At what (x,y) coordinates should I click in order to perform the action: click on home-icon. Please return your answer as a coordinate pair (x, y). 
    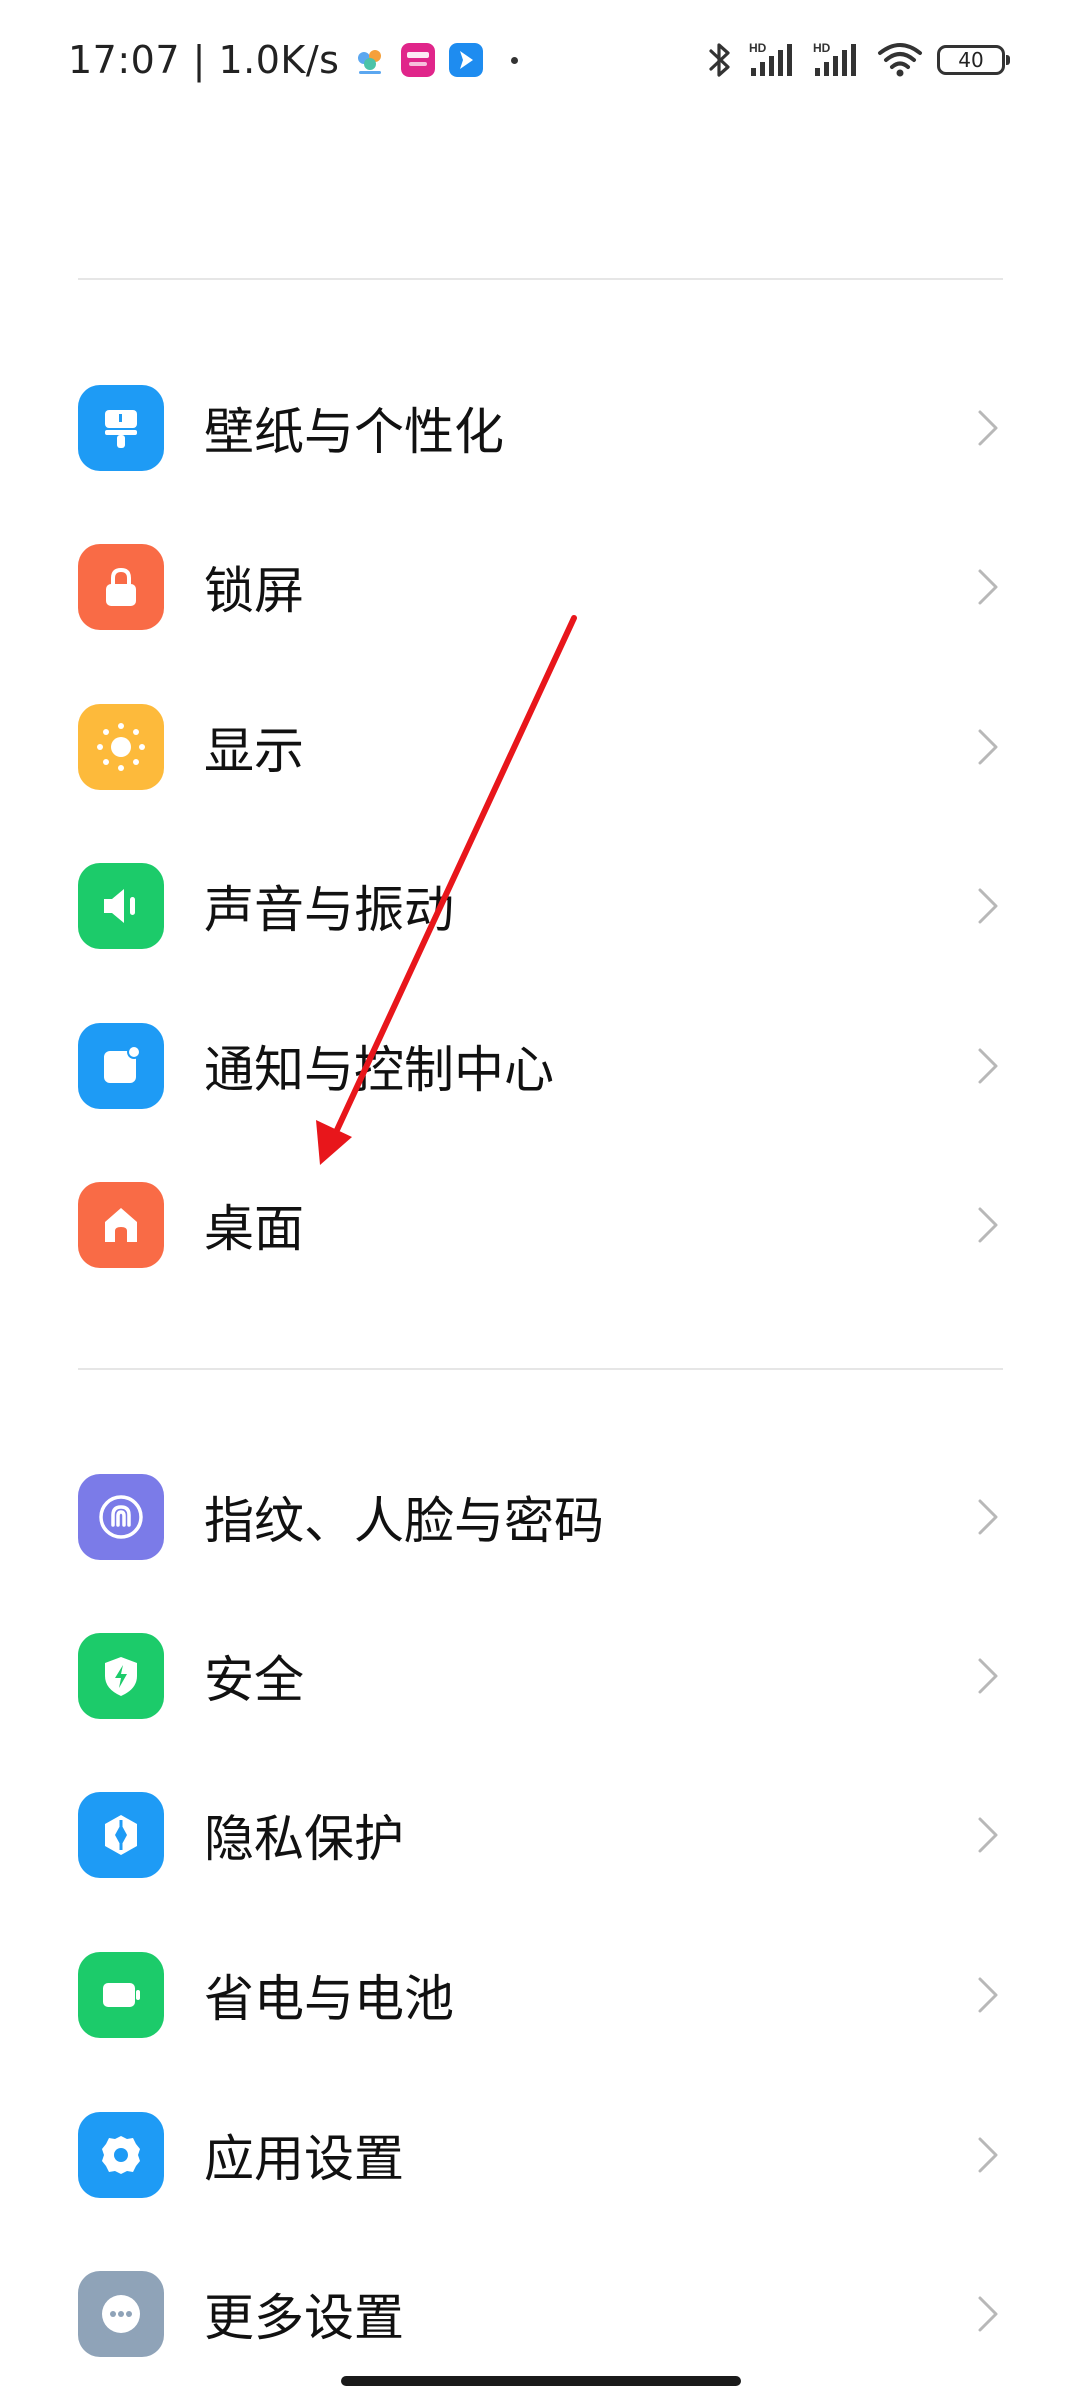
    Looking at the image, I should click on (121, 1225).